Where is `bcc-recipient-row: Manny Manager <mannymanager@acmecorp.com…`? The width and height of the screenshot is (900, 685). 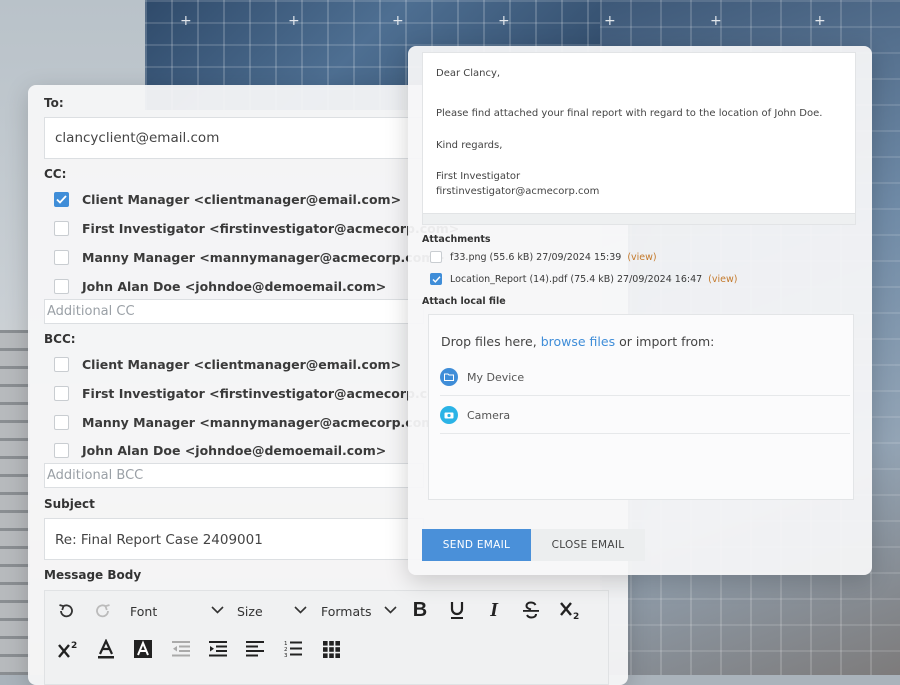
bcc-recipient-row: Manny Manager <mannymanager@acmecorp.com… is located at coordinates (249, 422).